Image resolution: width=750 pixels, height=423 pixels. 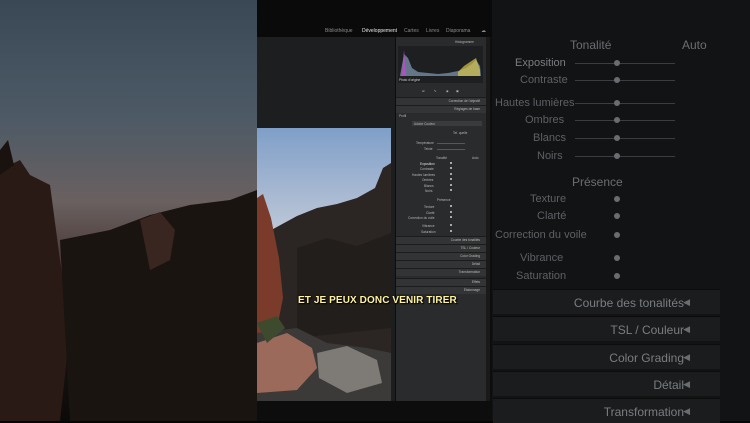 I want to click on rp-section-label: TSL / Couleur, so click(x=647, y=330).